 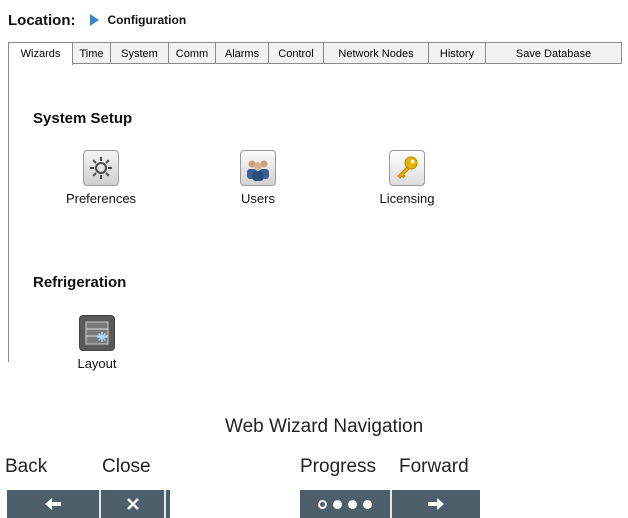 I want to click on tab-control: Control, so click(x=296, y=53).